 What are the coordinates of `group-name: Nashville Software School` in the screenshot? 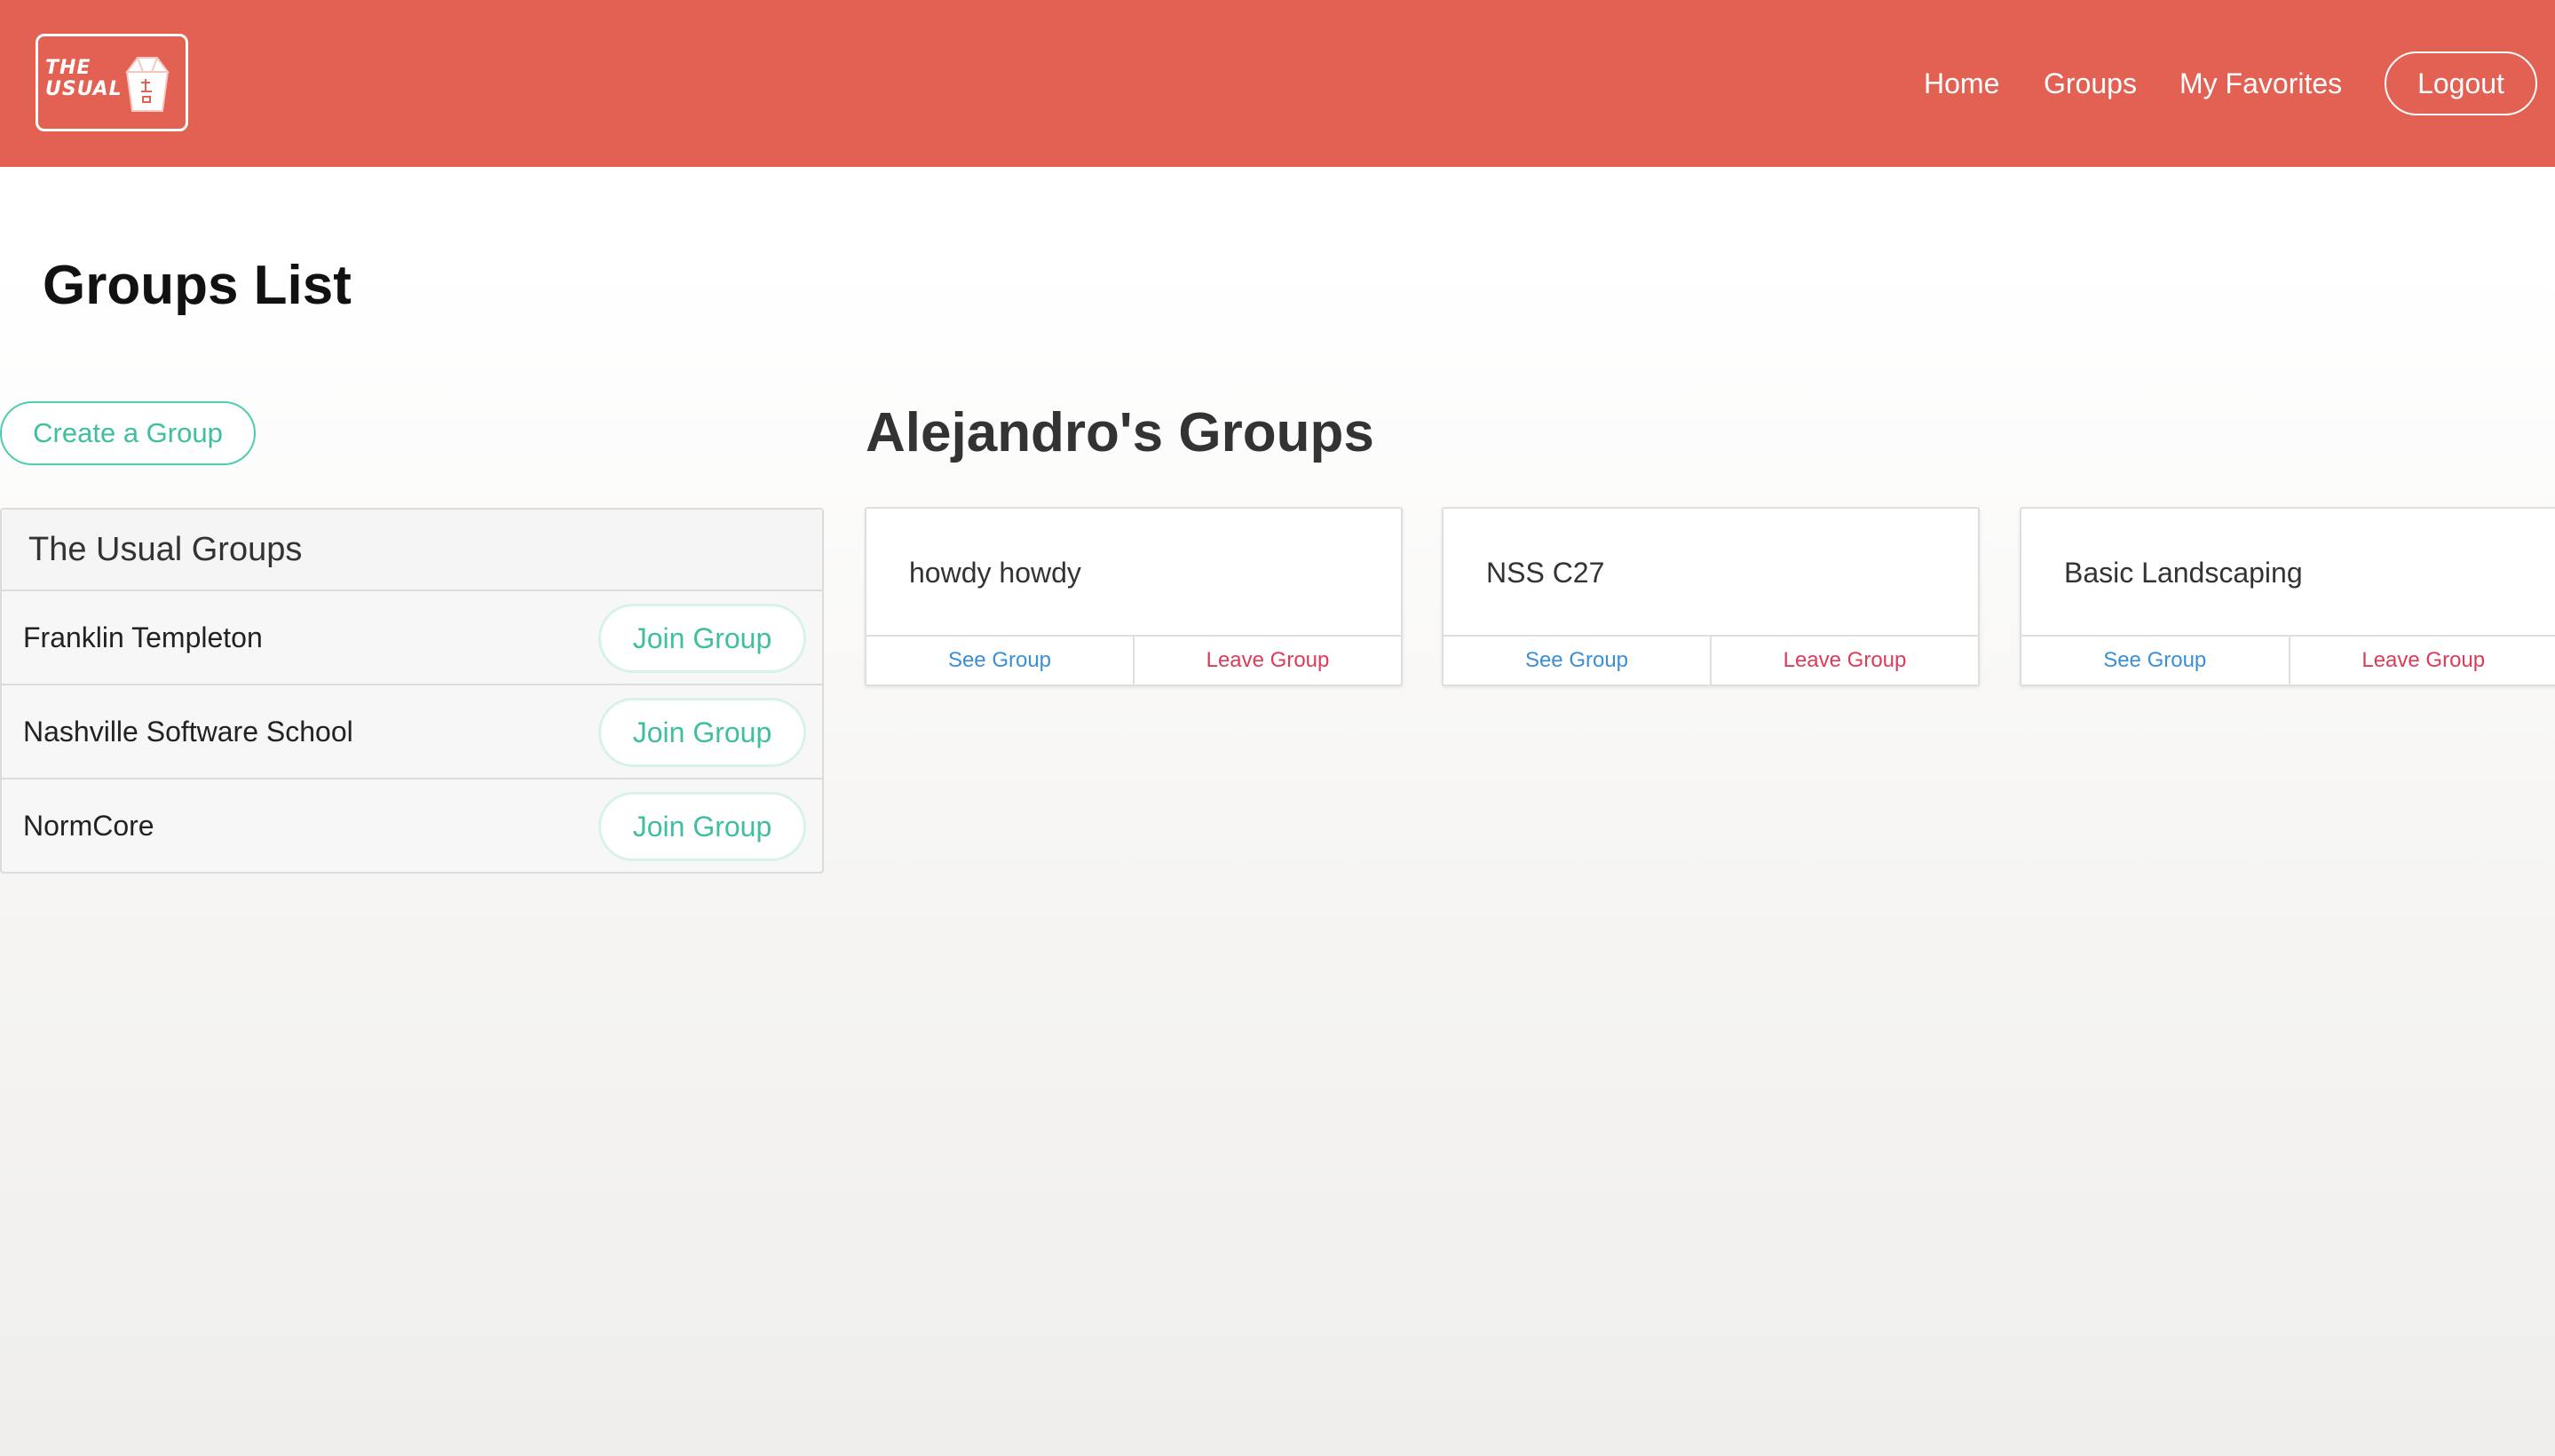 It's located at (188, 732).